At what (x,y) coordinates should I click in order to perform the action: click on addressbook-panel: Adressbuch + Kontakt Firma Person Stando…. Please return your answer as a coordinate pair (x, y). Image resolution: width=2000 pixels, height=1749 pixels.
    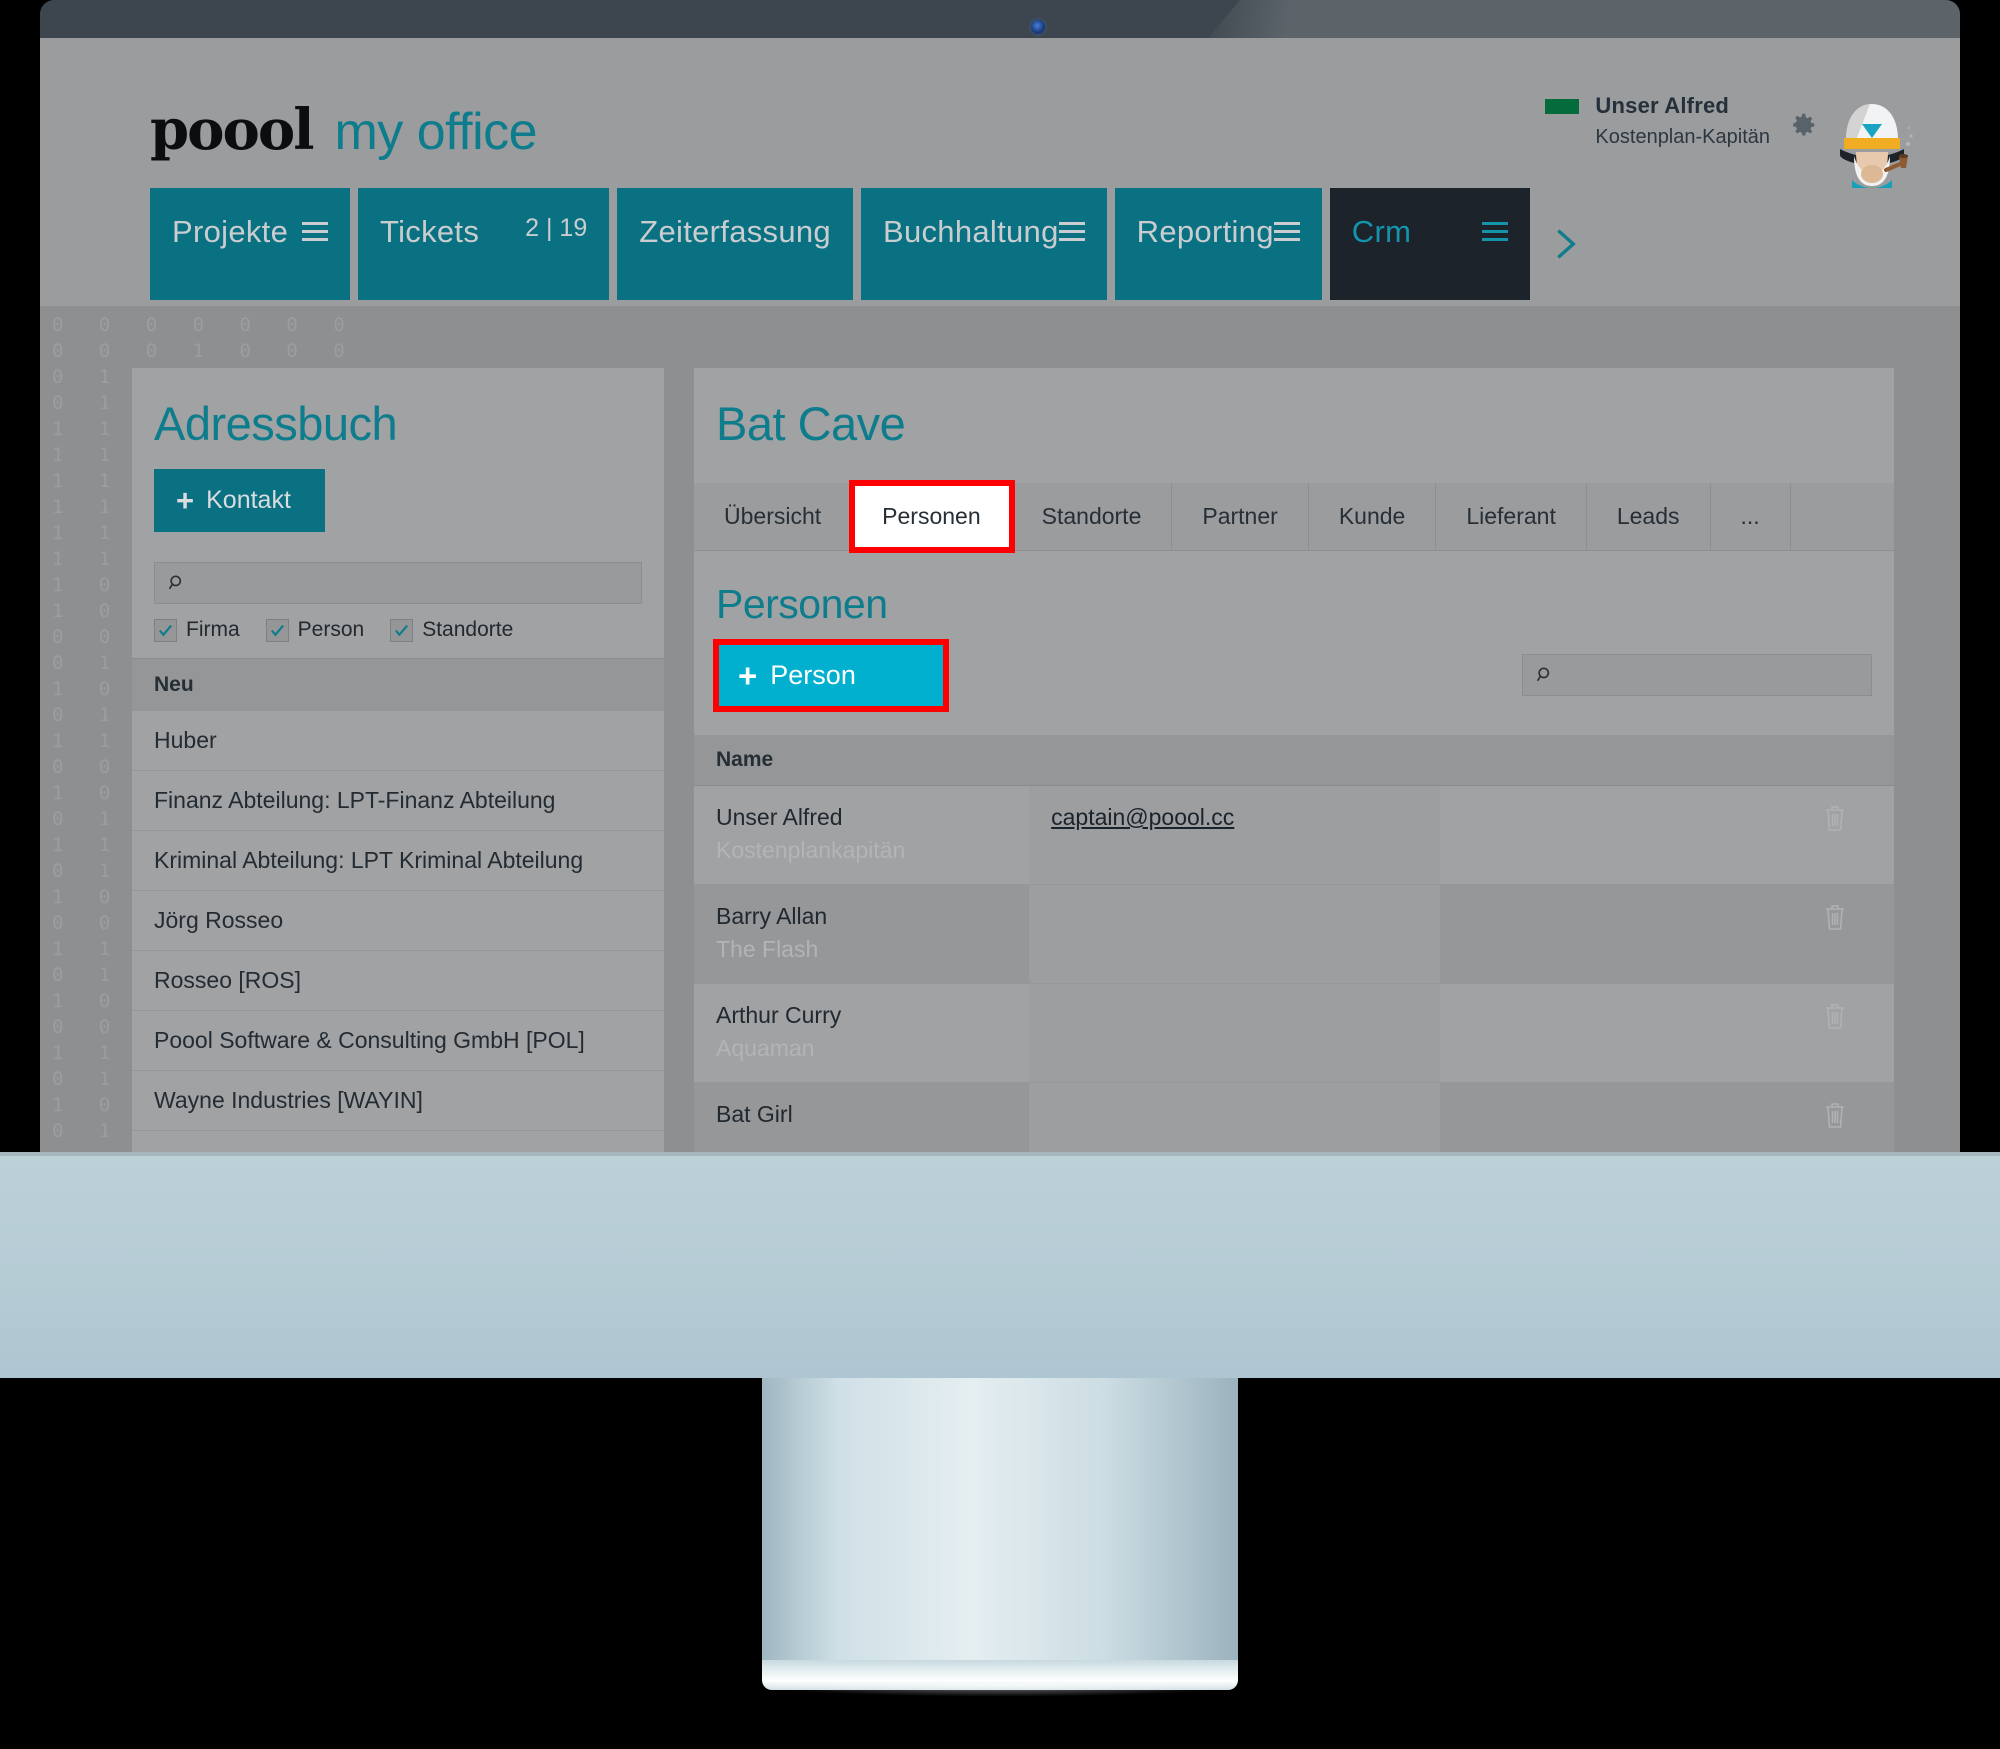
    Looking at the image, I should click on (398, 760).